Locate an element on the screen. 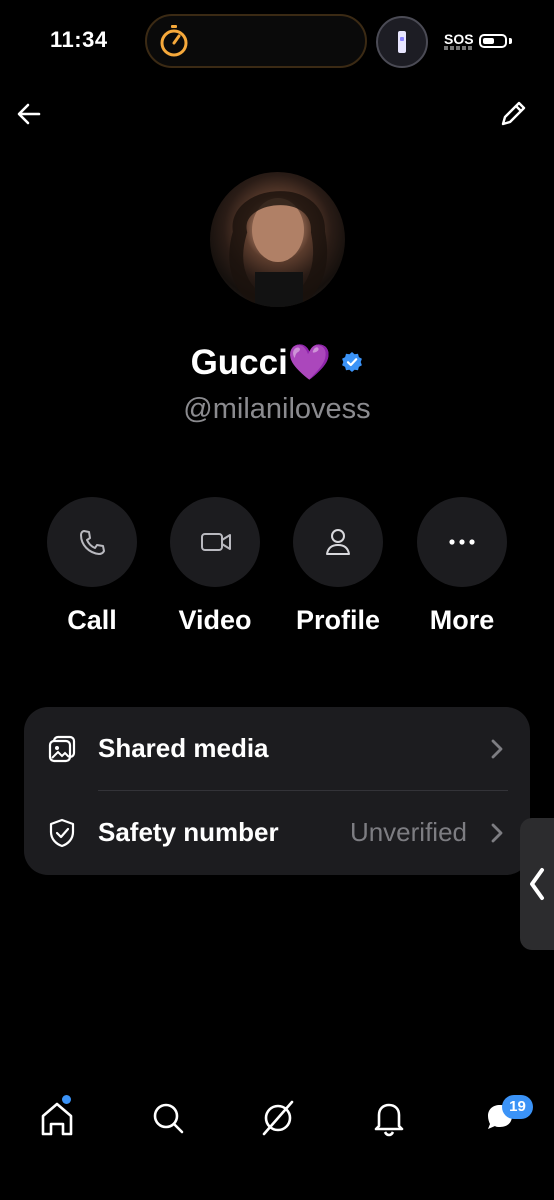 This screenshot has height=1200, width=554. profile-label: Profile is located at coordinates (338, 620).